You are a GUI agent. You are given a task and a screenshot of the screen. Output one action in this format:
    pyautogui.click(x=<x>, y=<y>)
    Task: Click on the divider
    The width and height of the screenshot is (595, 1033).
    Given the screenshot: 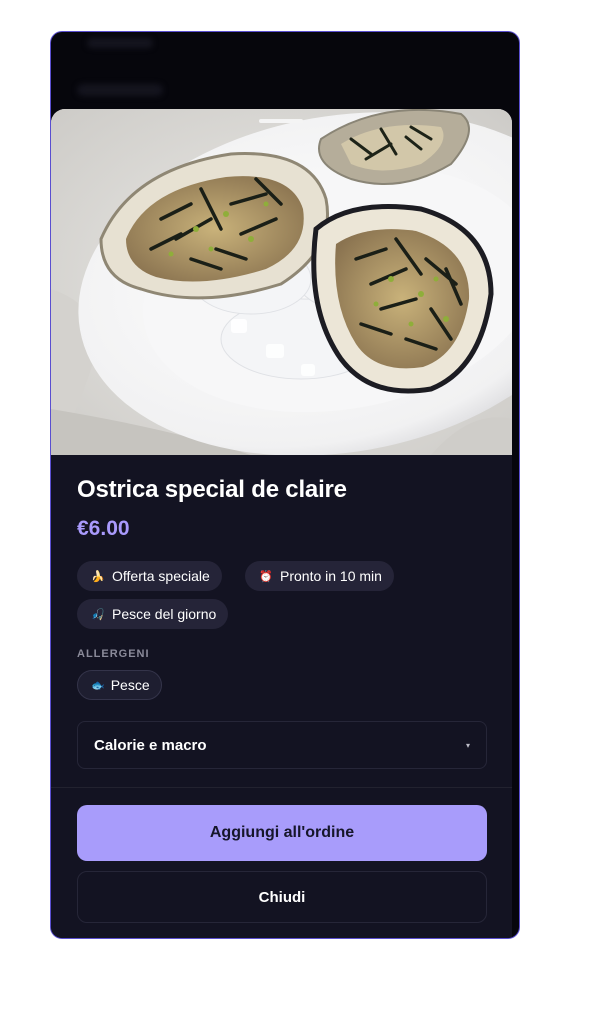 What is the action you would take?
    pyautogui.click(x=281, y=787)
    